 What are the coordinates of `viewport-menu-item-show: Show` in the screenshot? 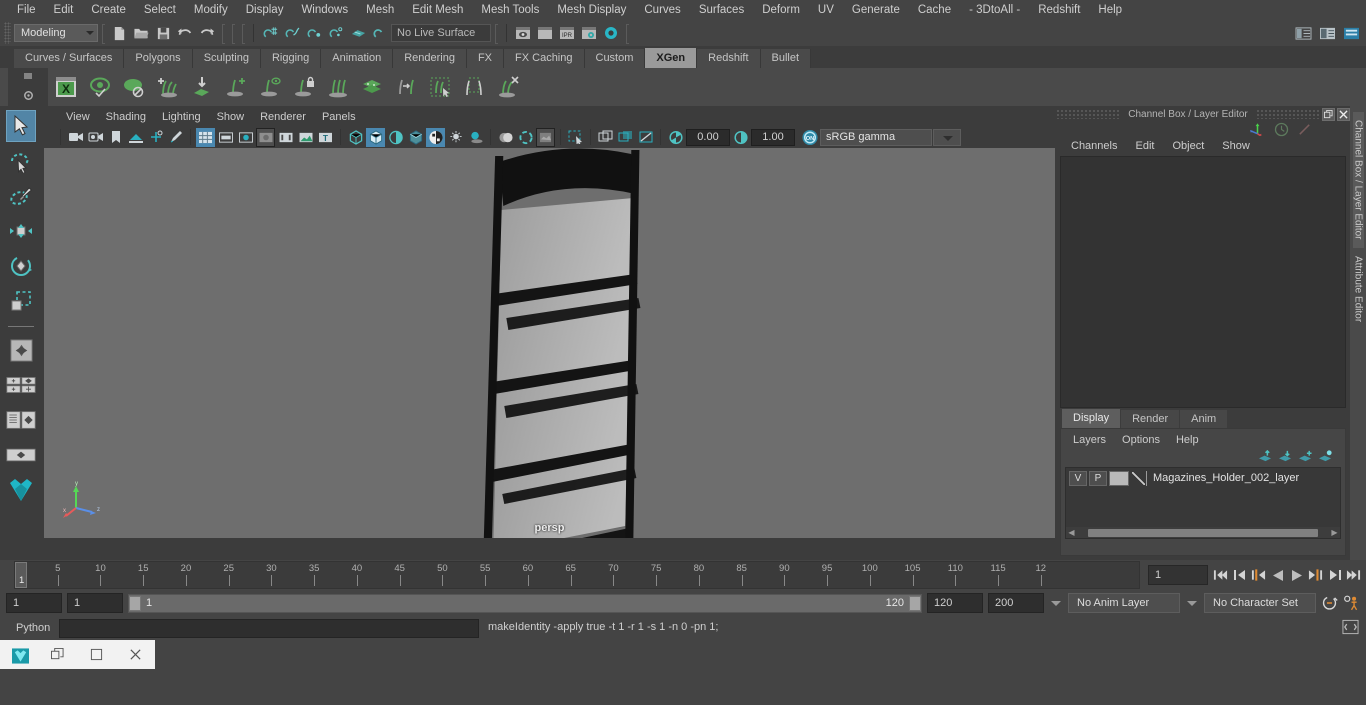 It's located at (231, 117).